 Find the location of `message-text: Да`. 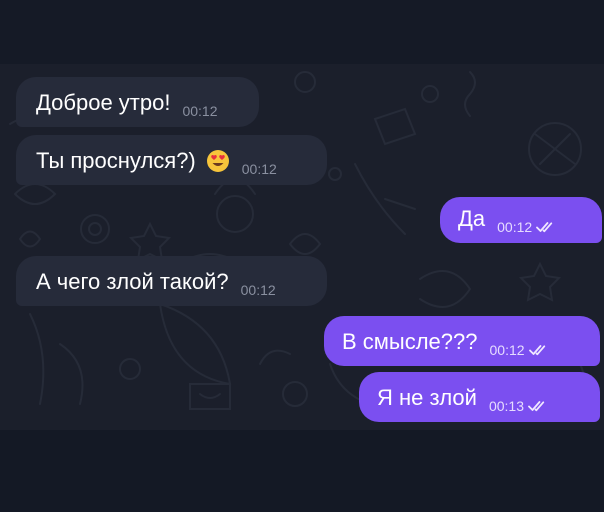

message-text: Да is located at coordinates (472, 218).